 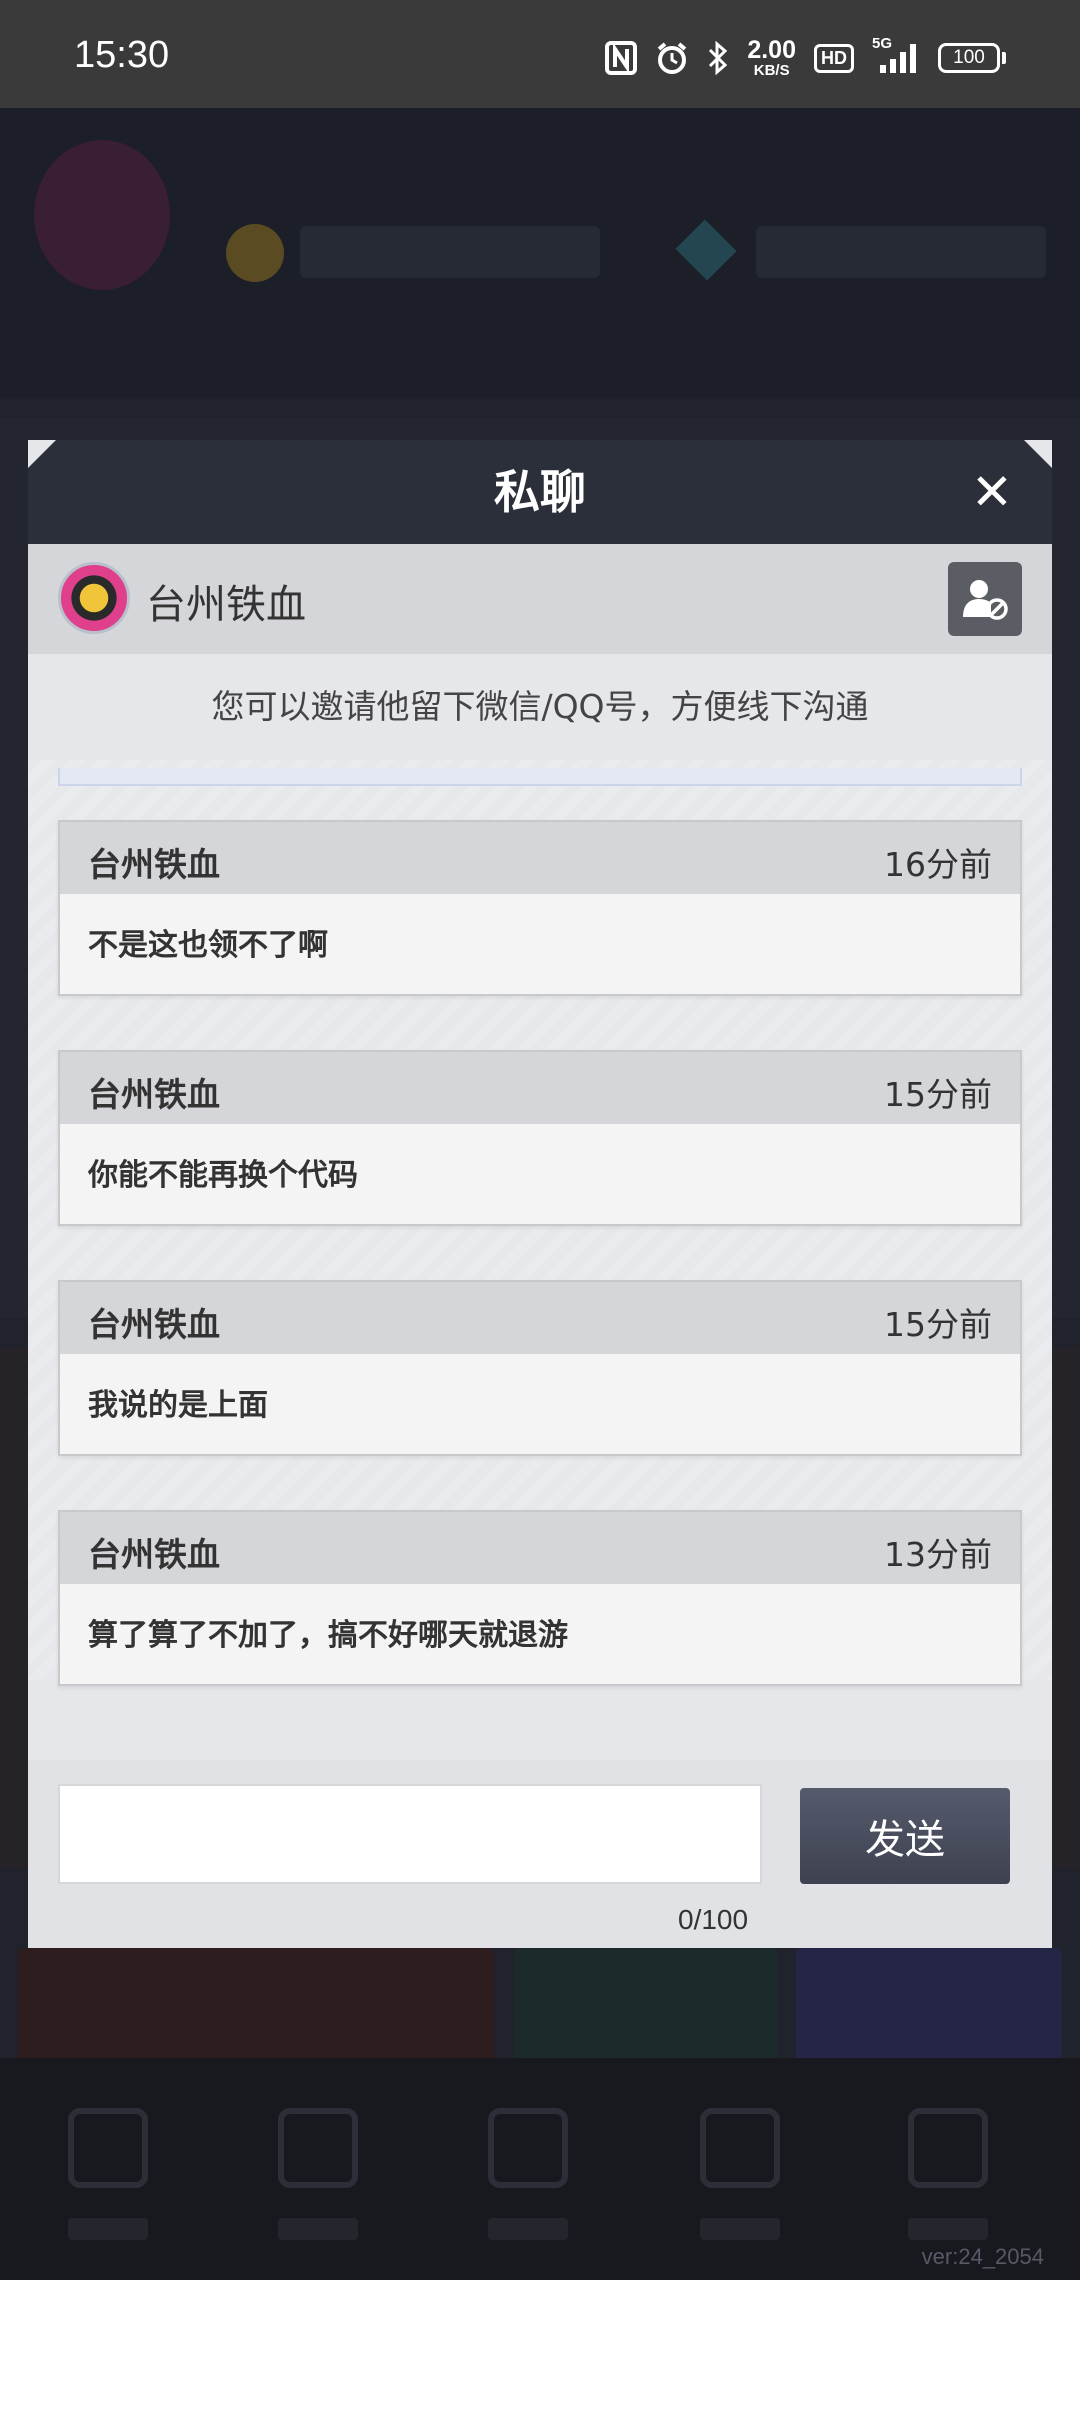 What do you see at coordinates (410, 1834) in the screenshot?
I see `message-input` at bounding box center [410, 1834].